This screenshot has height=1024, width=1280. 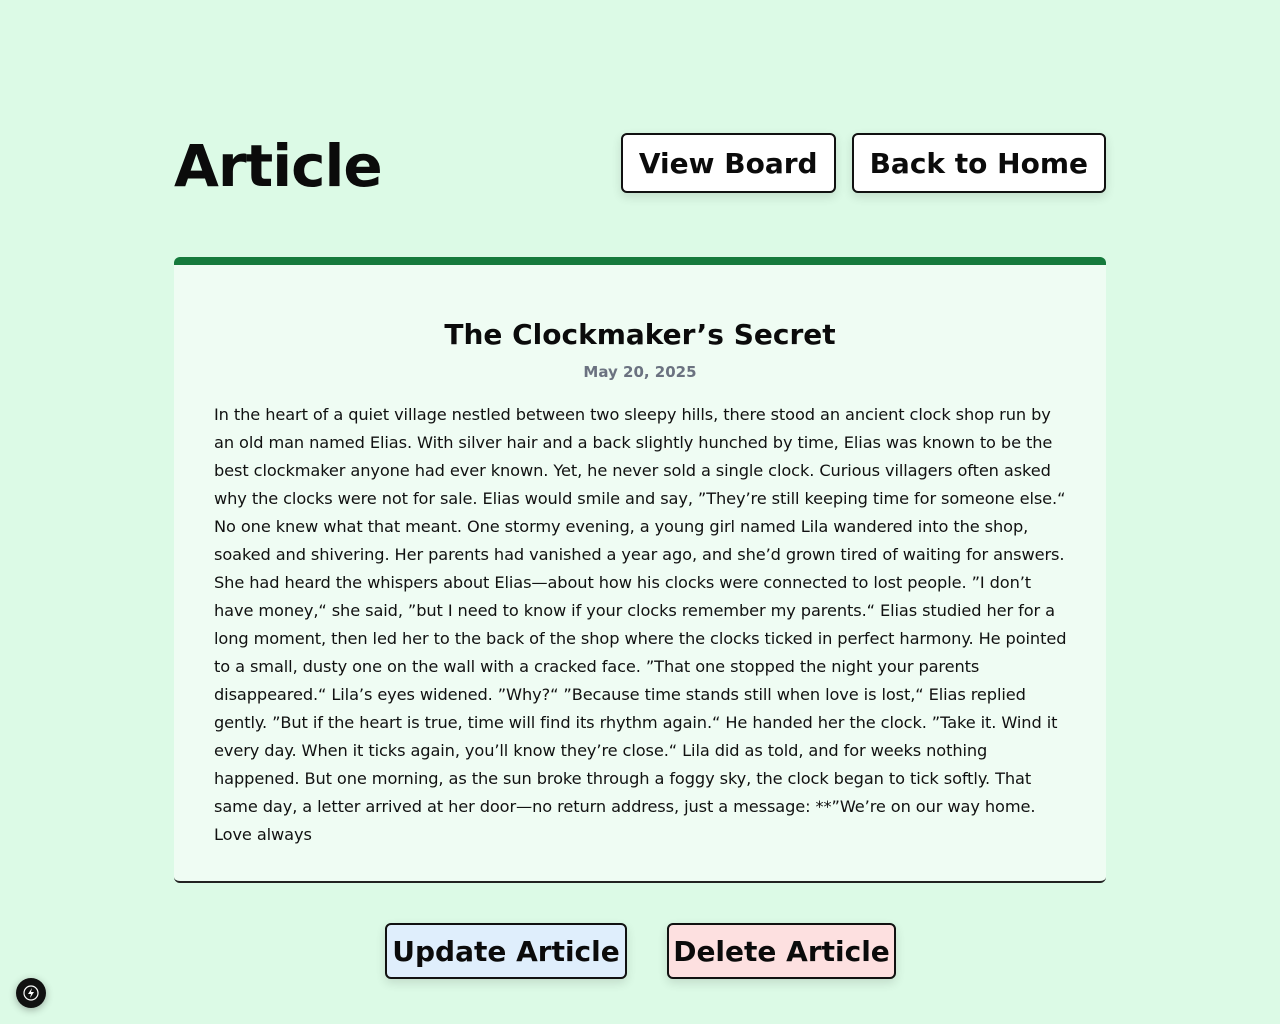 I want to click on lightning-icon, so click(x=31, y=993).